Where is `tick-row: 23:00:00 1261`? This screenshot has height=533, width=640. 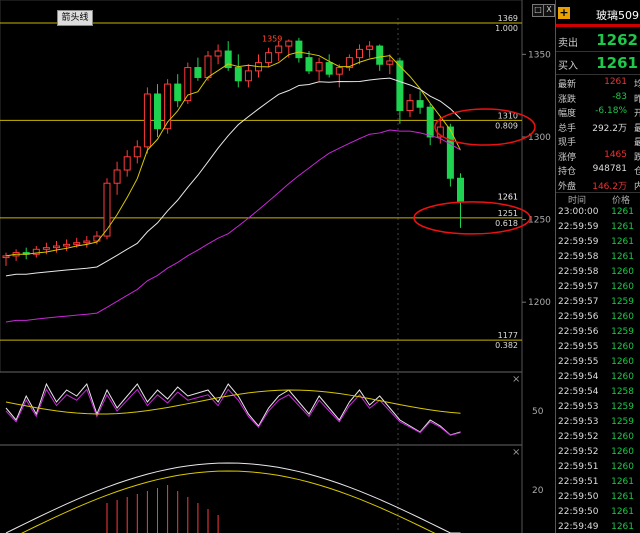
tick-row: 23:00:00 1261 is located at coordinates (598, 214).